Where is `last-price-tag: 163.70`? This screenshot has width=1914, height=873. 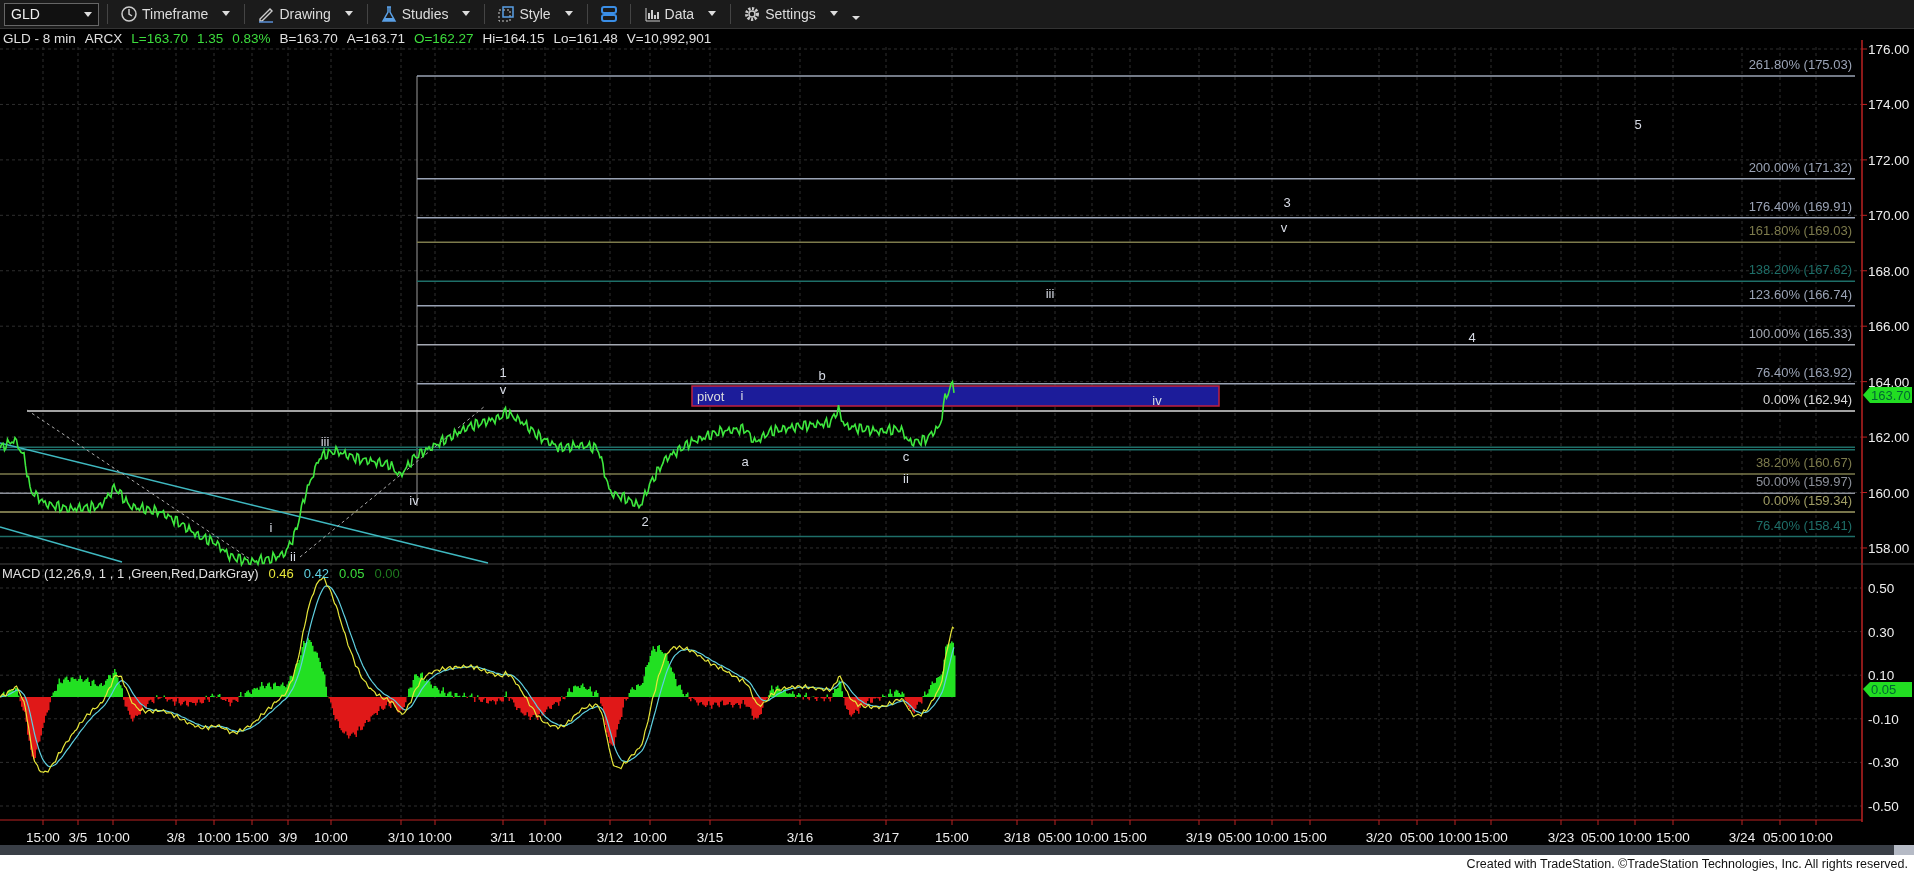 last-price-tag: 163.70 is located at coordinates (1887, 394).